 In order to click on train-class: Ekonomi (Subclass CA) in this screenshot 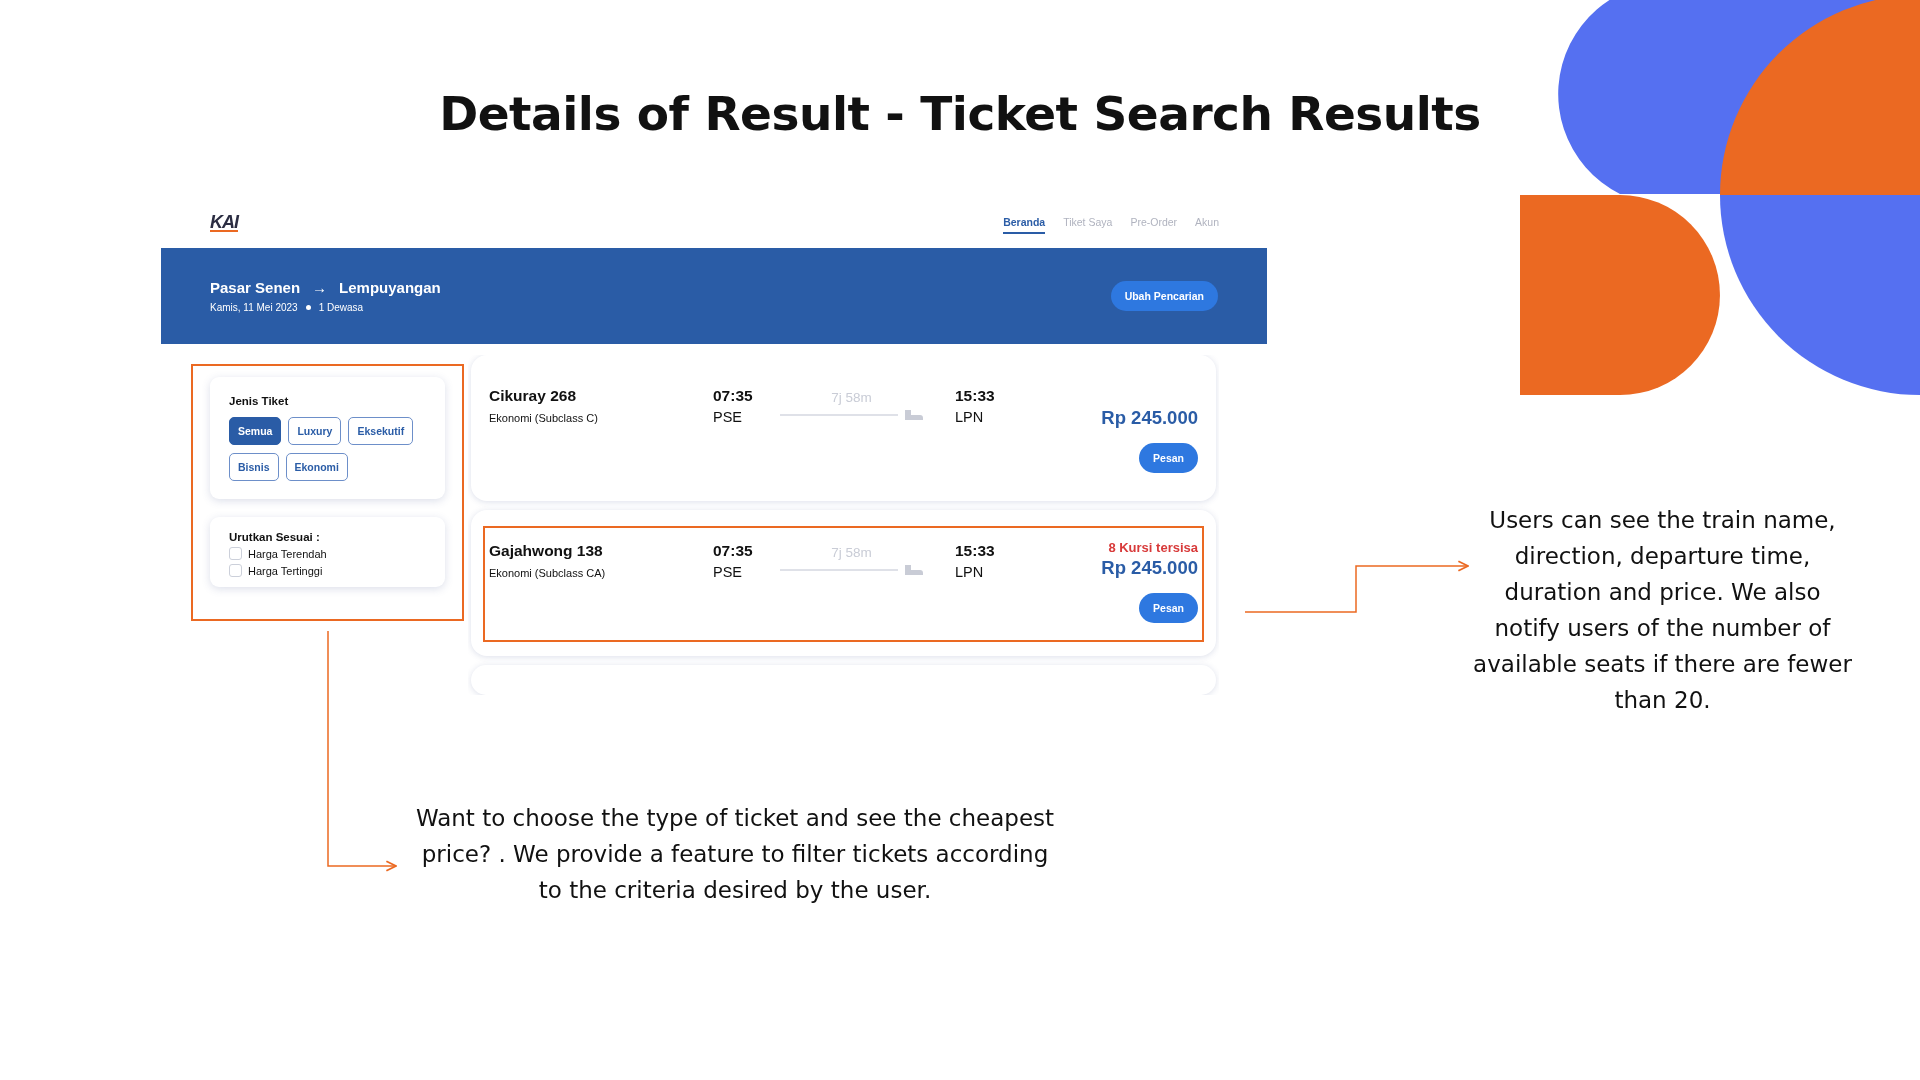, I will do `click(548, 573)`.